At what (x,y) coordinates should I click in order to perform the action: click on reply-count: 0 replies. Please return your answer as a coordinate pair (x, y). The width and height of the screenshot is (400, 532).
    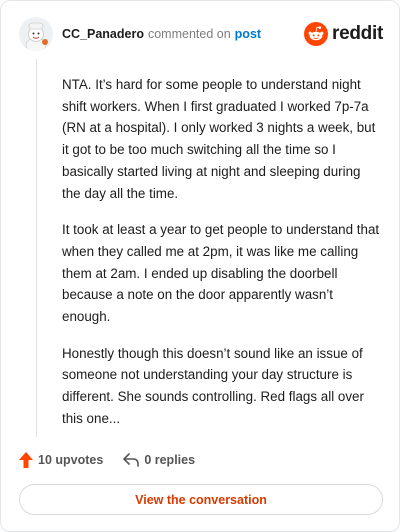
    Looking at the image, I should click on (170, 460).